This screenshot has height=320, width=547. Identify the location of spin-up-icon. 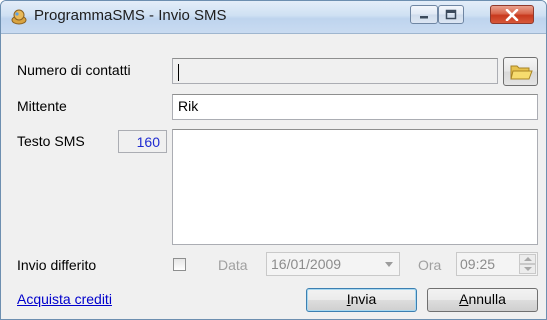
(527, 259).